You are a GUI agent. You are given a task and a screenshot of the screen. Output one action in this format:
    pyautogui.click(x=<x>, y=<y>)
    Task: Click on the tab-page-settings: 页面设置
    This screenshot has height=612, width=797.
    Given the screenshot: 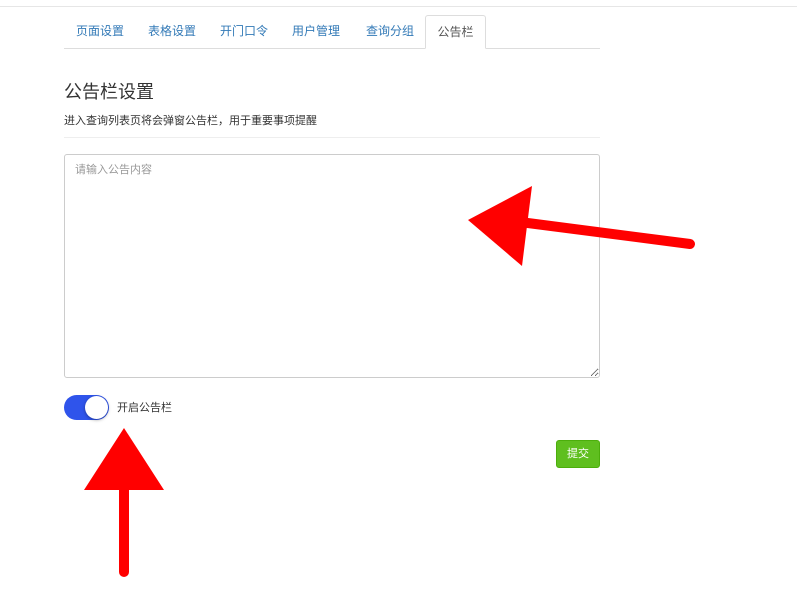 What is the action you would take?
    pyautogui.click(x=100, y=32)
    